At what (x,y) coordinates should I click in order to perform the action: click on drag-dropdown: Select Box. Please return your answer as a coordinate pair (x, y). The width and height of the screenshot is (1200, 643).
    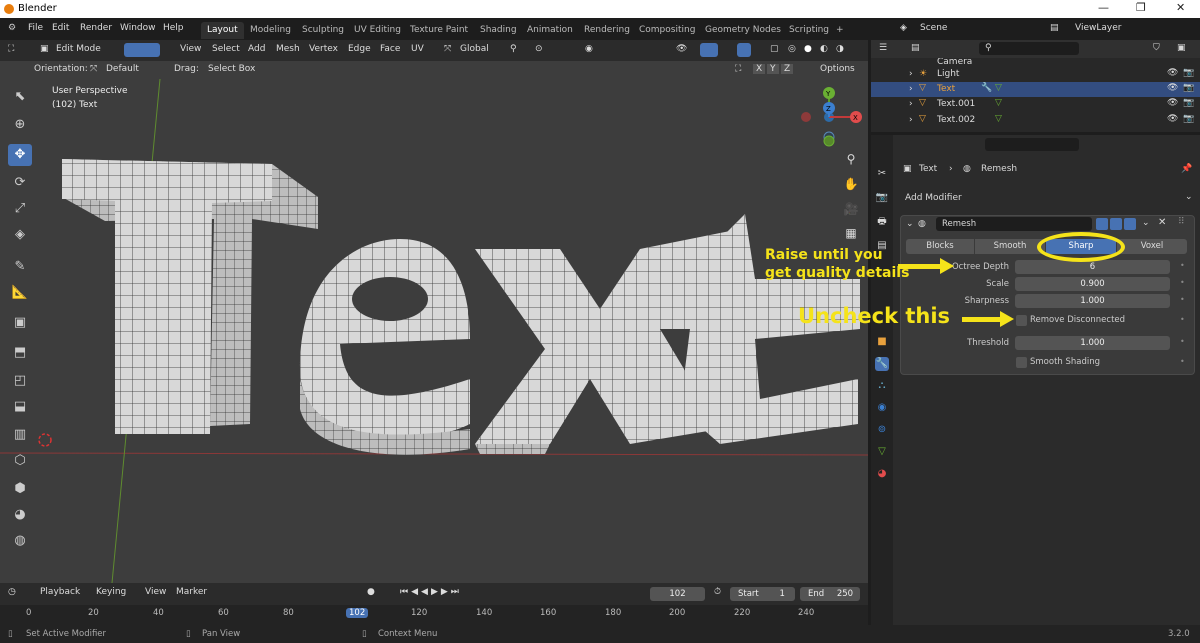
    Looking at the image, I should click on (231, 69).